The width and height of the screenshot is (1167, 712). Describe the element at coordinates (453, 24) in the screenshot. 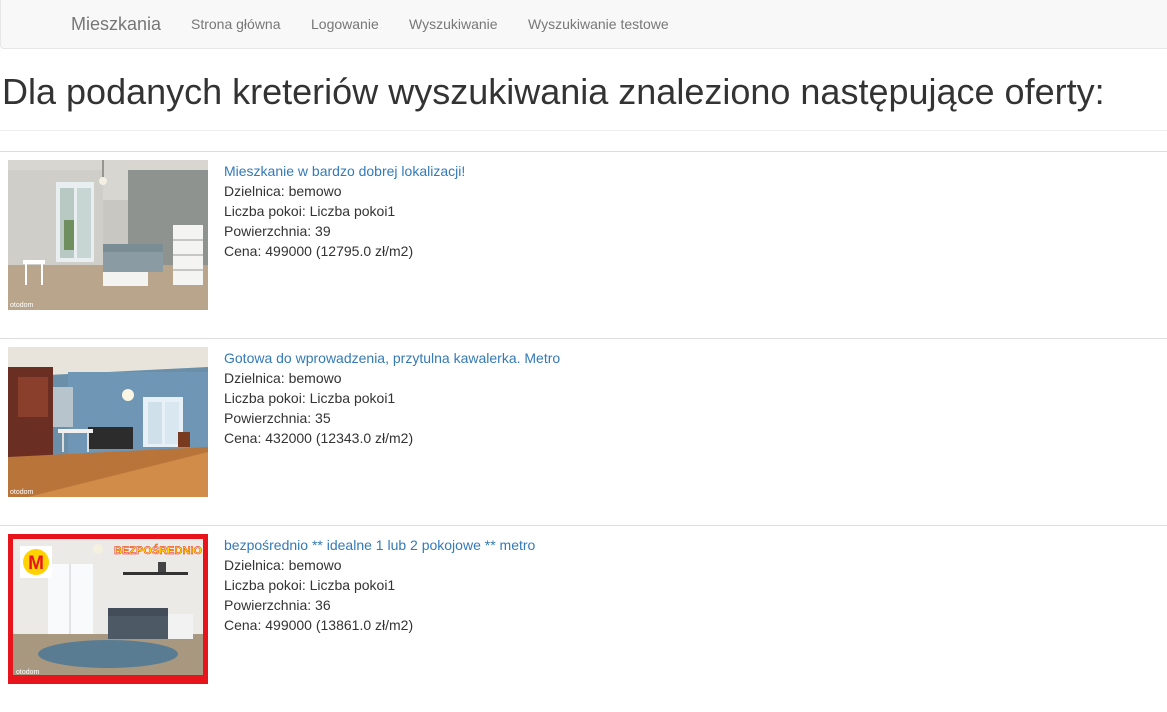

I see `nav-link-search: Wyszukiwanie` at that location.